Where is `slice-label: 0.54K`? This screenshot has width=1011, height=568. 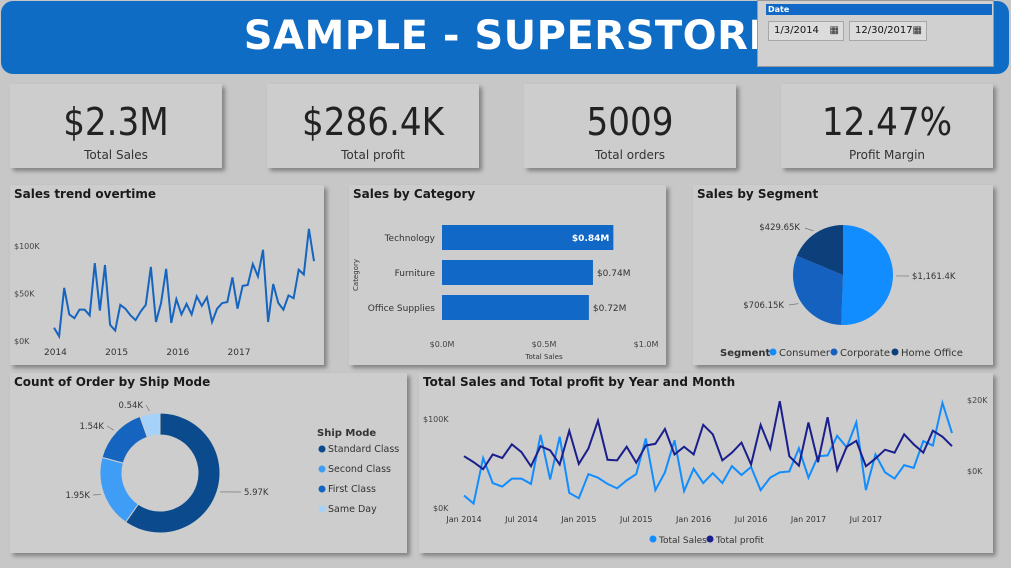 slice-label: 0.54K is located at coordinates (131, 406).